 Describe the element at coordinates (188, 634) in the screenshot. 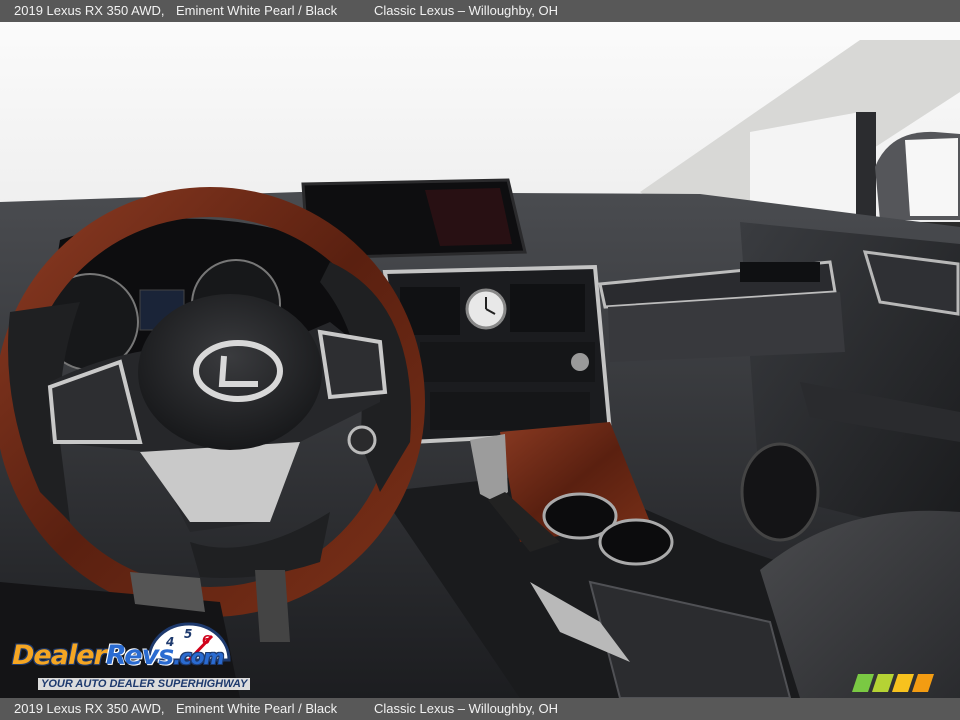

I see `gauge-digit: 5` at that location.